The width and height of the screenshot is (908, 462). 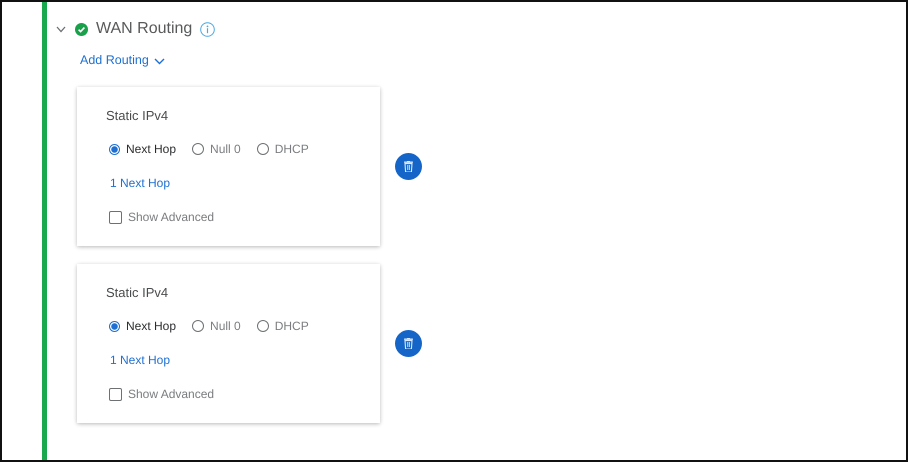 I want to click on section-title: WAN Routing, so click(x=144, y=29).